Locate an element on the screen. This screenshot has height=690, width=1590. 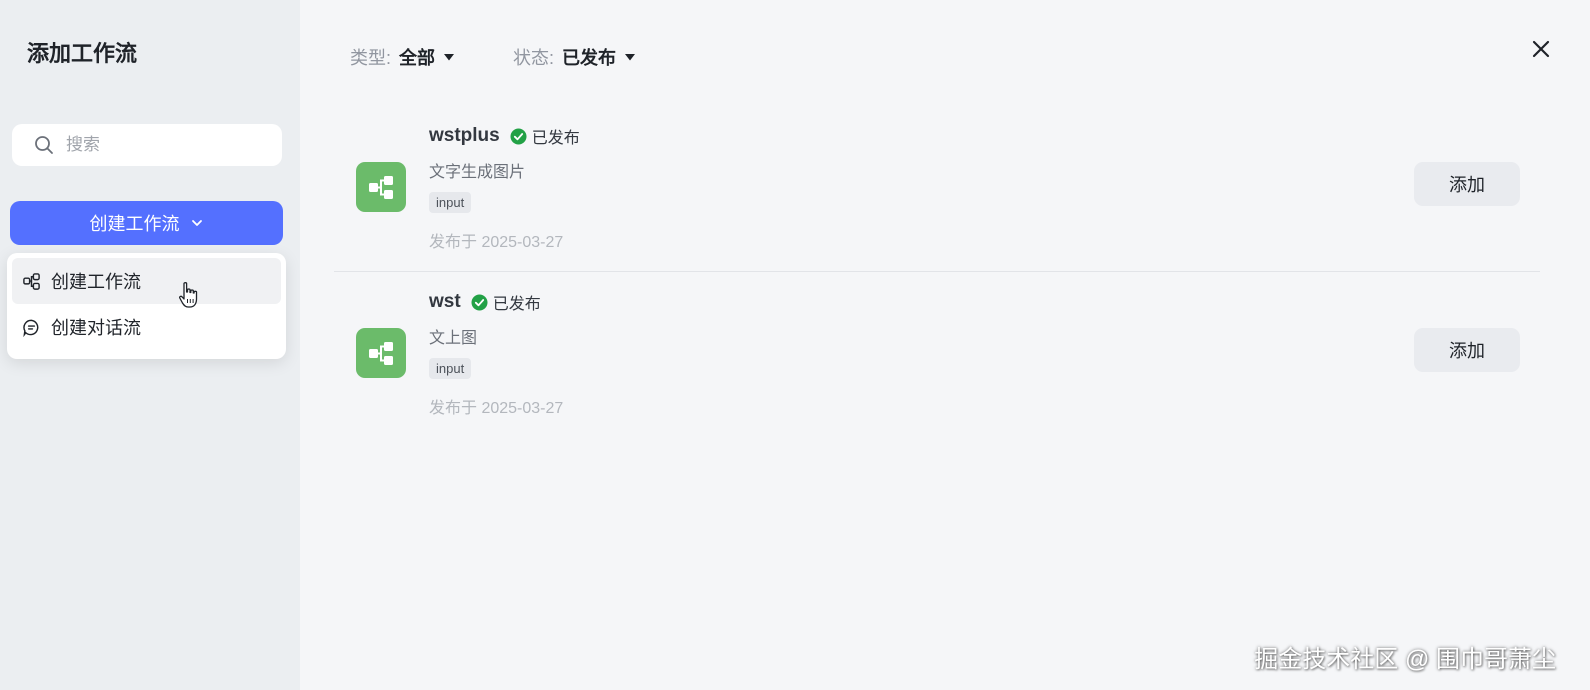
create-workflow-button-label: 创建工作流 is located at coordinates (134, 224).